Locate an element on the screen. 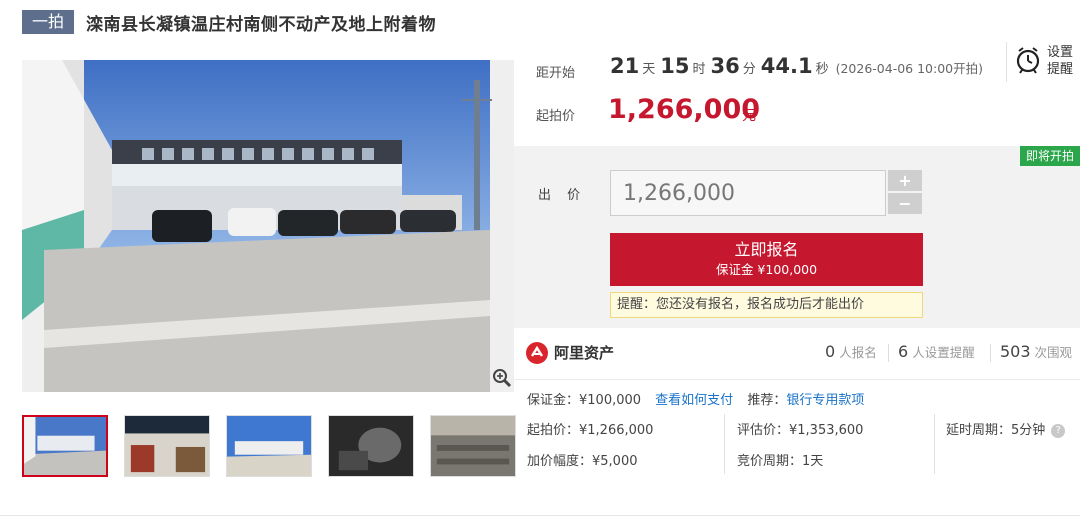  platform-name: 阿里资产 is located at coordinates (584, 353).